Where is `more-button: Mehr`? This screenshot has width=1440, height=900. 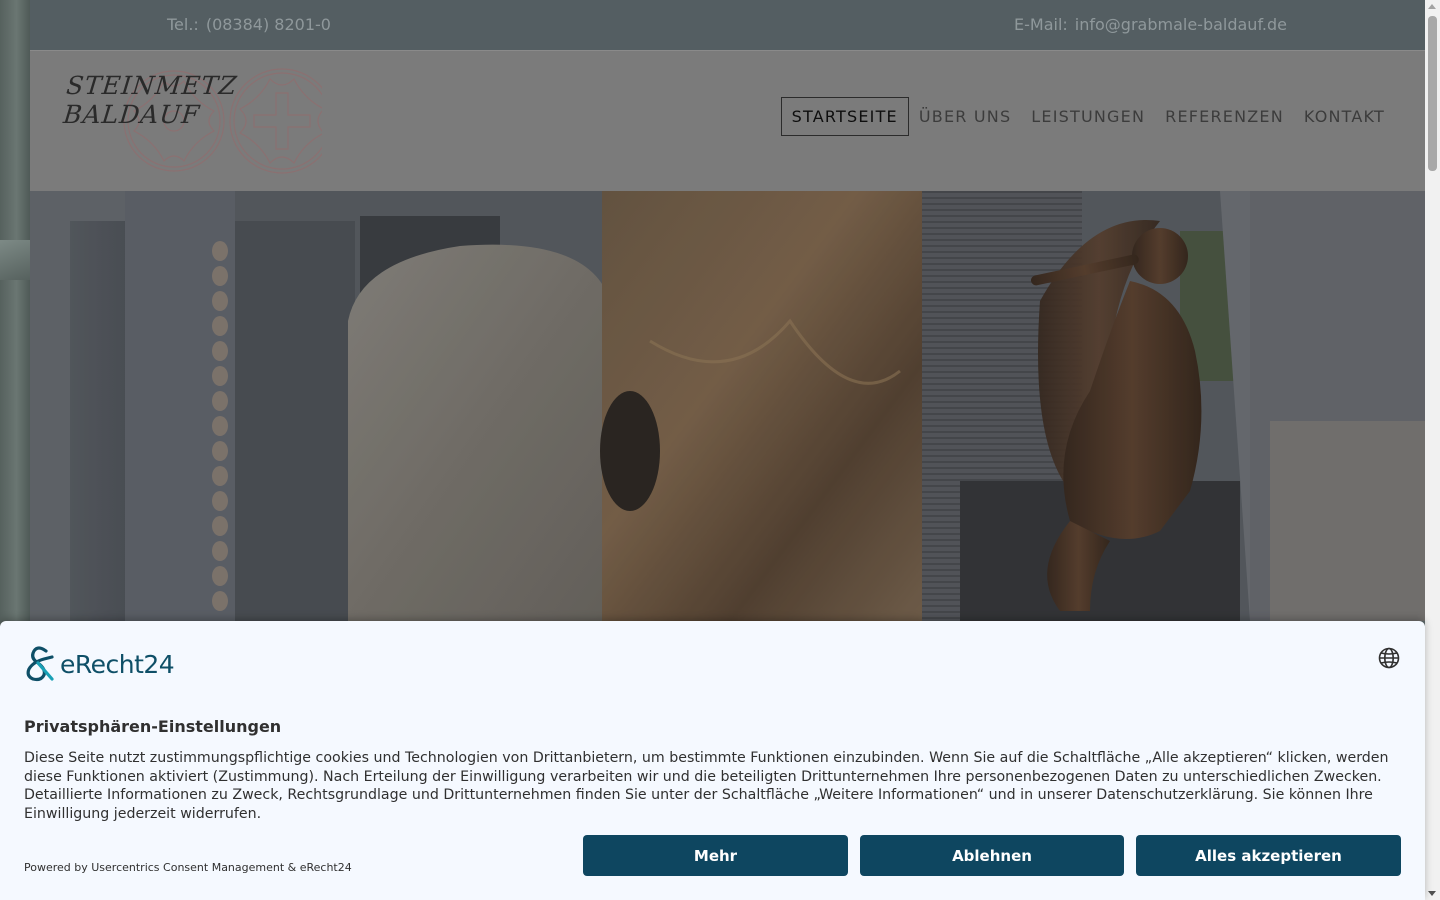 more-button: Mehr is located at coordinates (715, 855).